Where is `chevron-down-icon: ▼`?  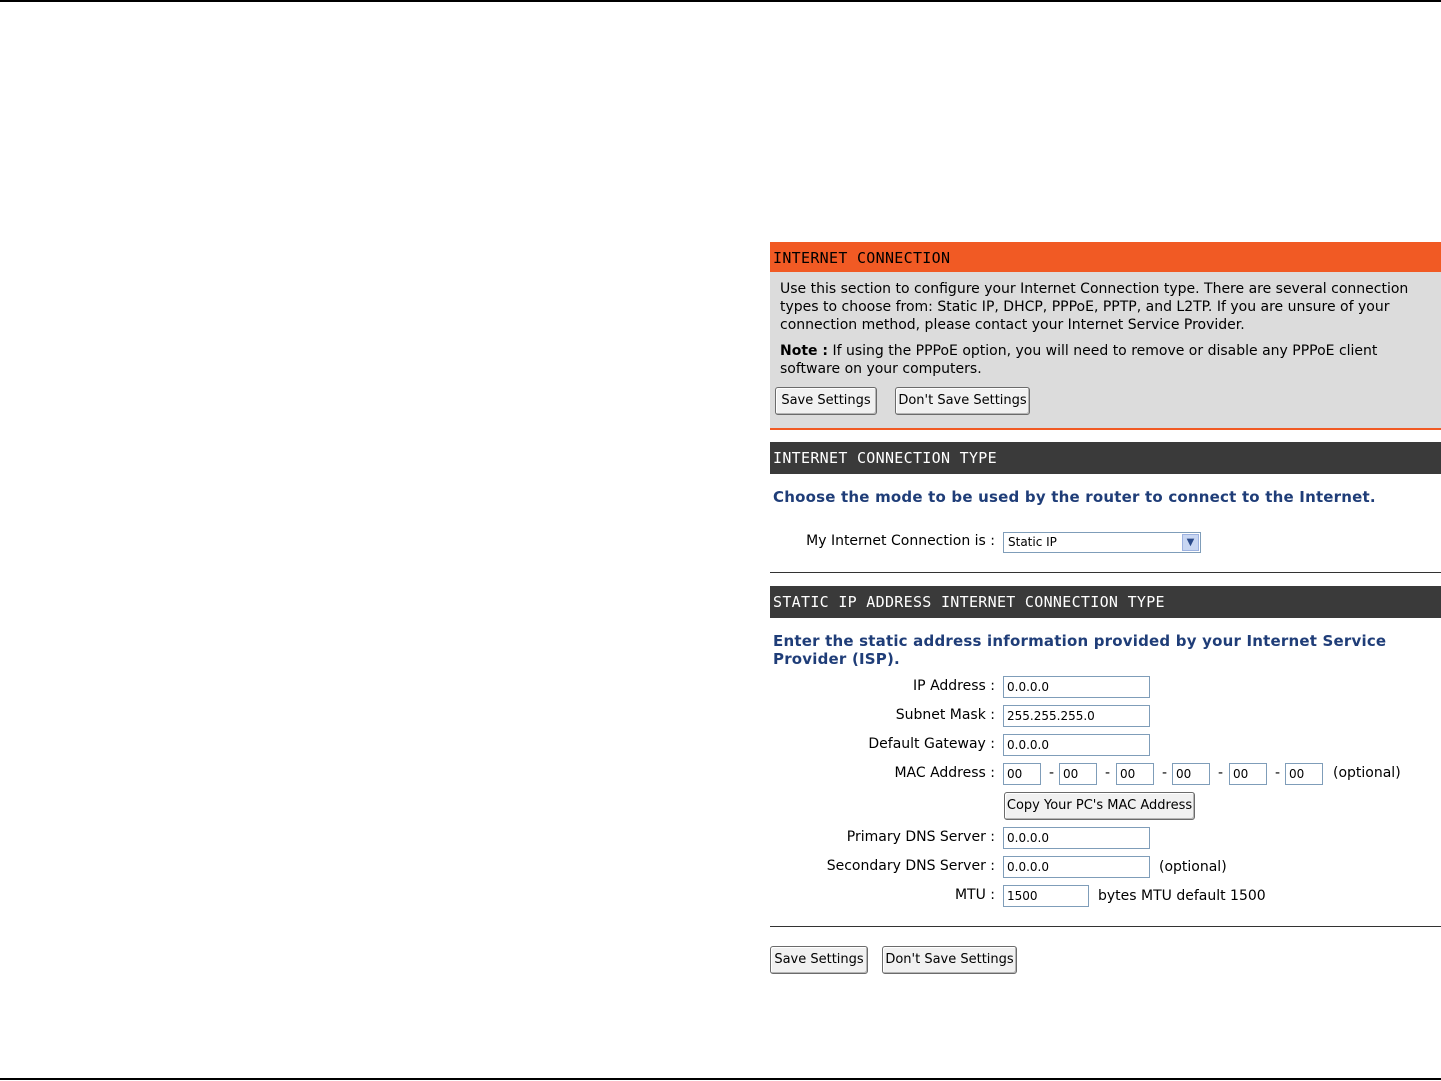
chevron-down-icon: ▼ is located at coordinates (1190, 542).